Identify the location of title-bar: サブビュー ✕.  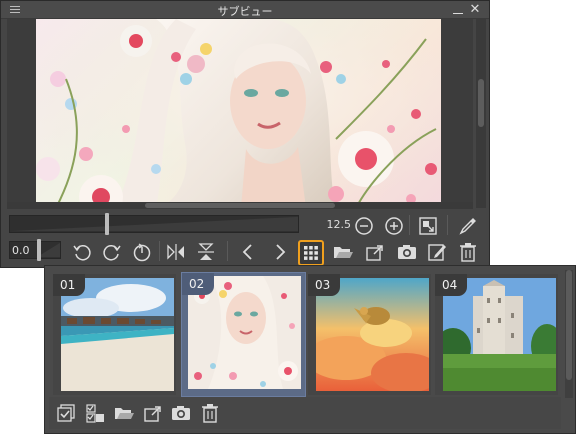
(245, 10).